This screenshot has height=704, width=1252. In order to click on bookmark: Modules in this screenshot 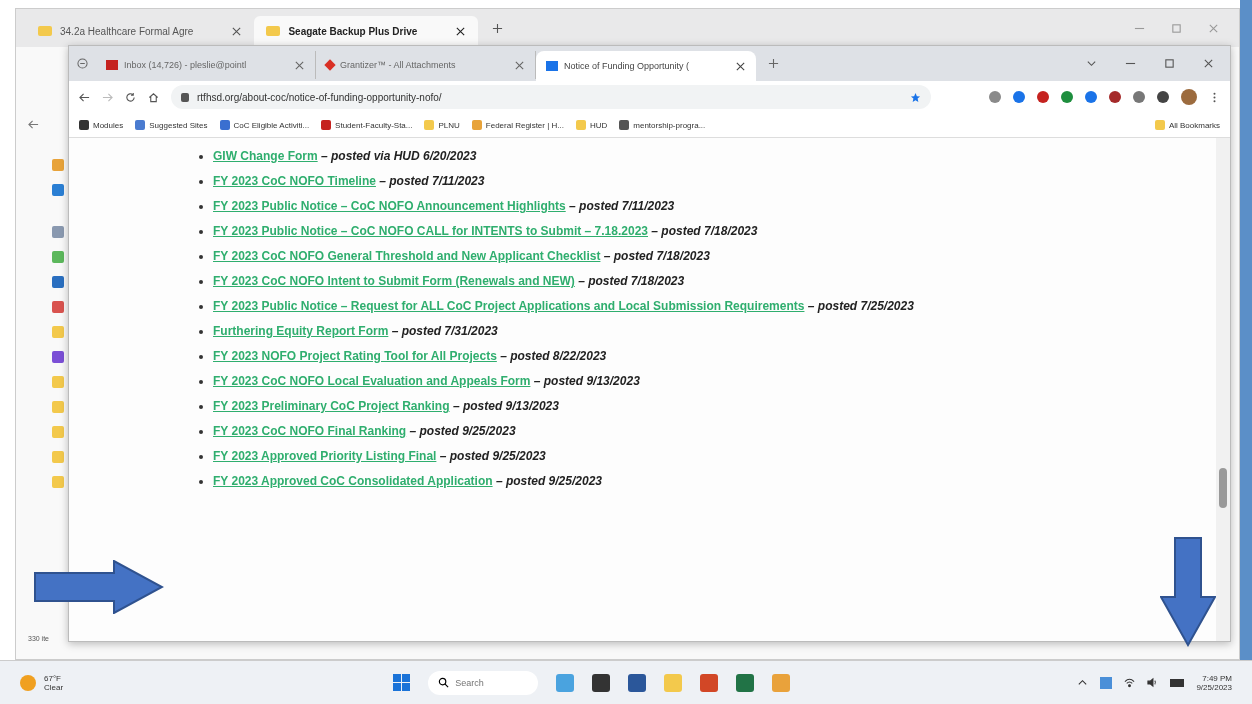, I will do `click(101, 125)`.